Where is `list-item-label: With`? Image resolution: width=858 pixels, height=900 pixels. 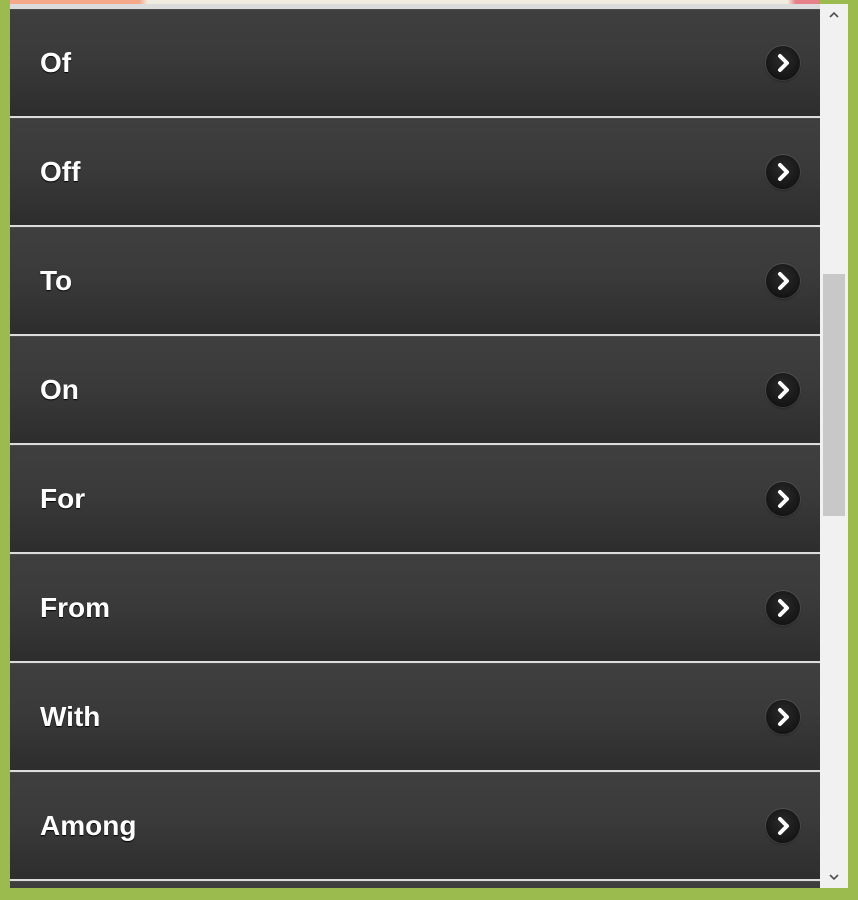
list-item-label: With is located at coordinates (70, 716).